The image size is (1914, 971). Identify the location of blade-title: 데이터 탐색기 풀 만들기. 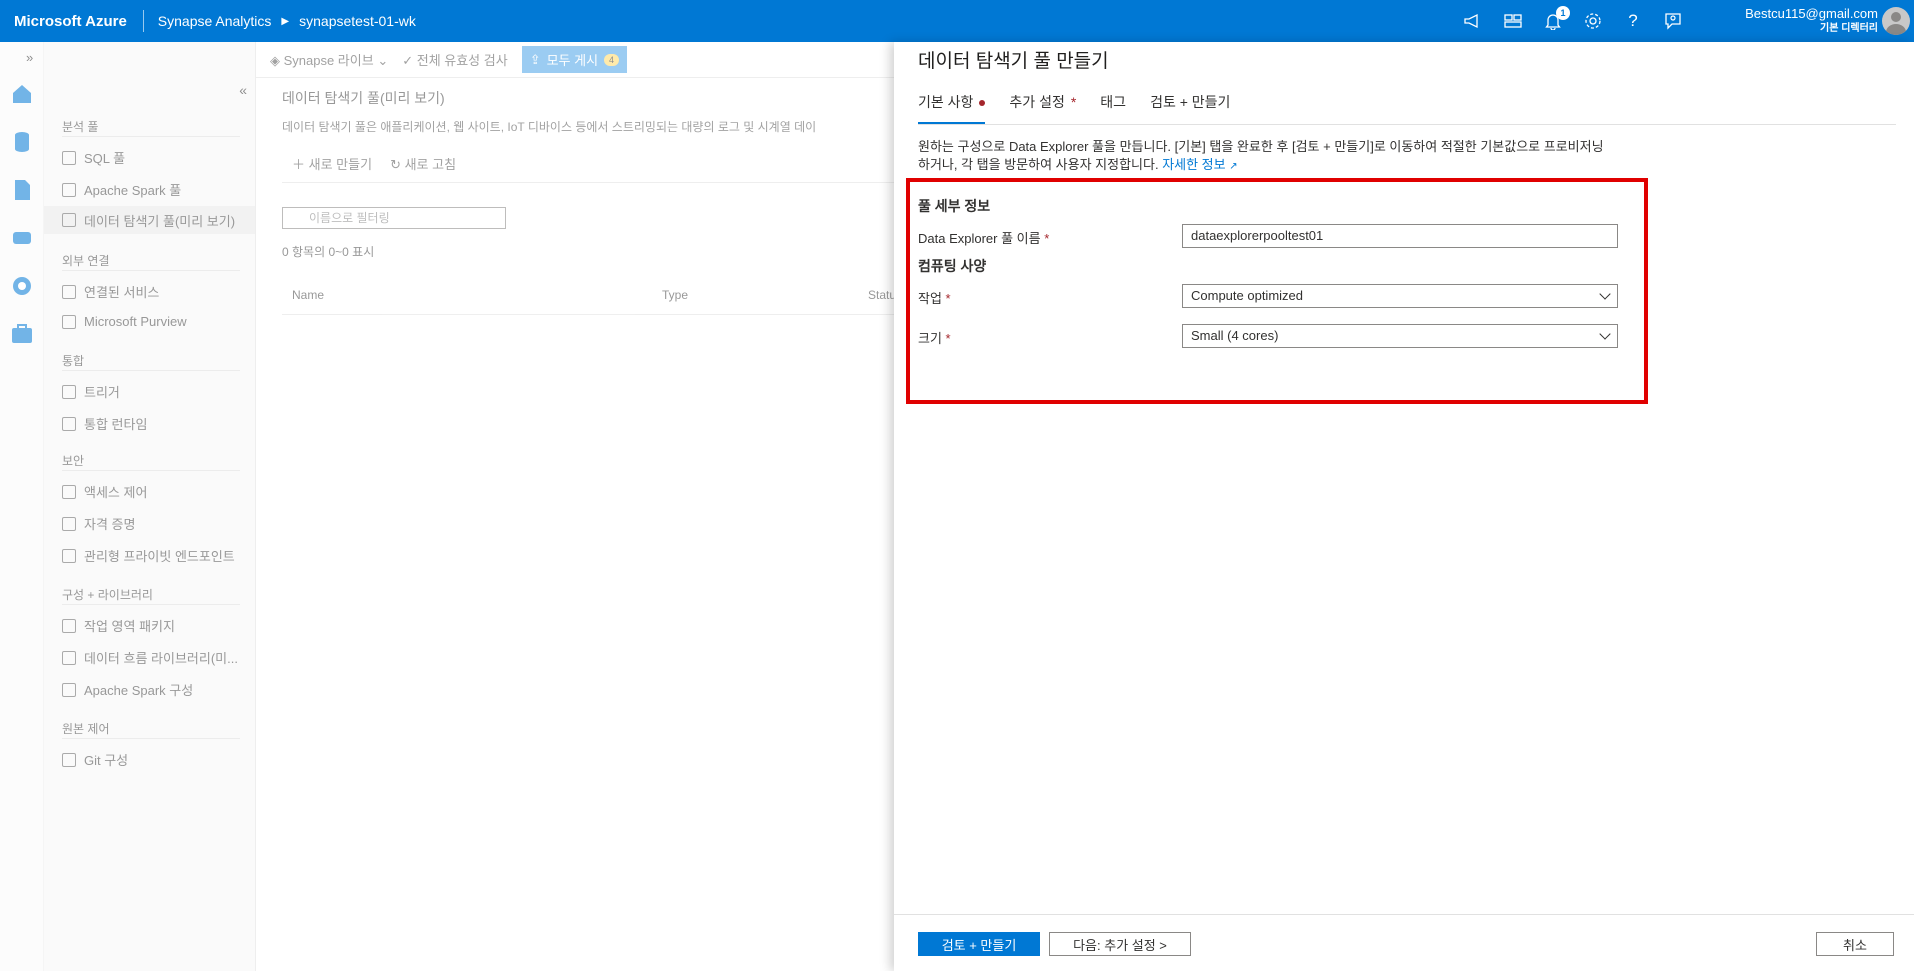
(1013, 61).